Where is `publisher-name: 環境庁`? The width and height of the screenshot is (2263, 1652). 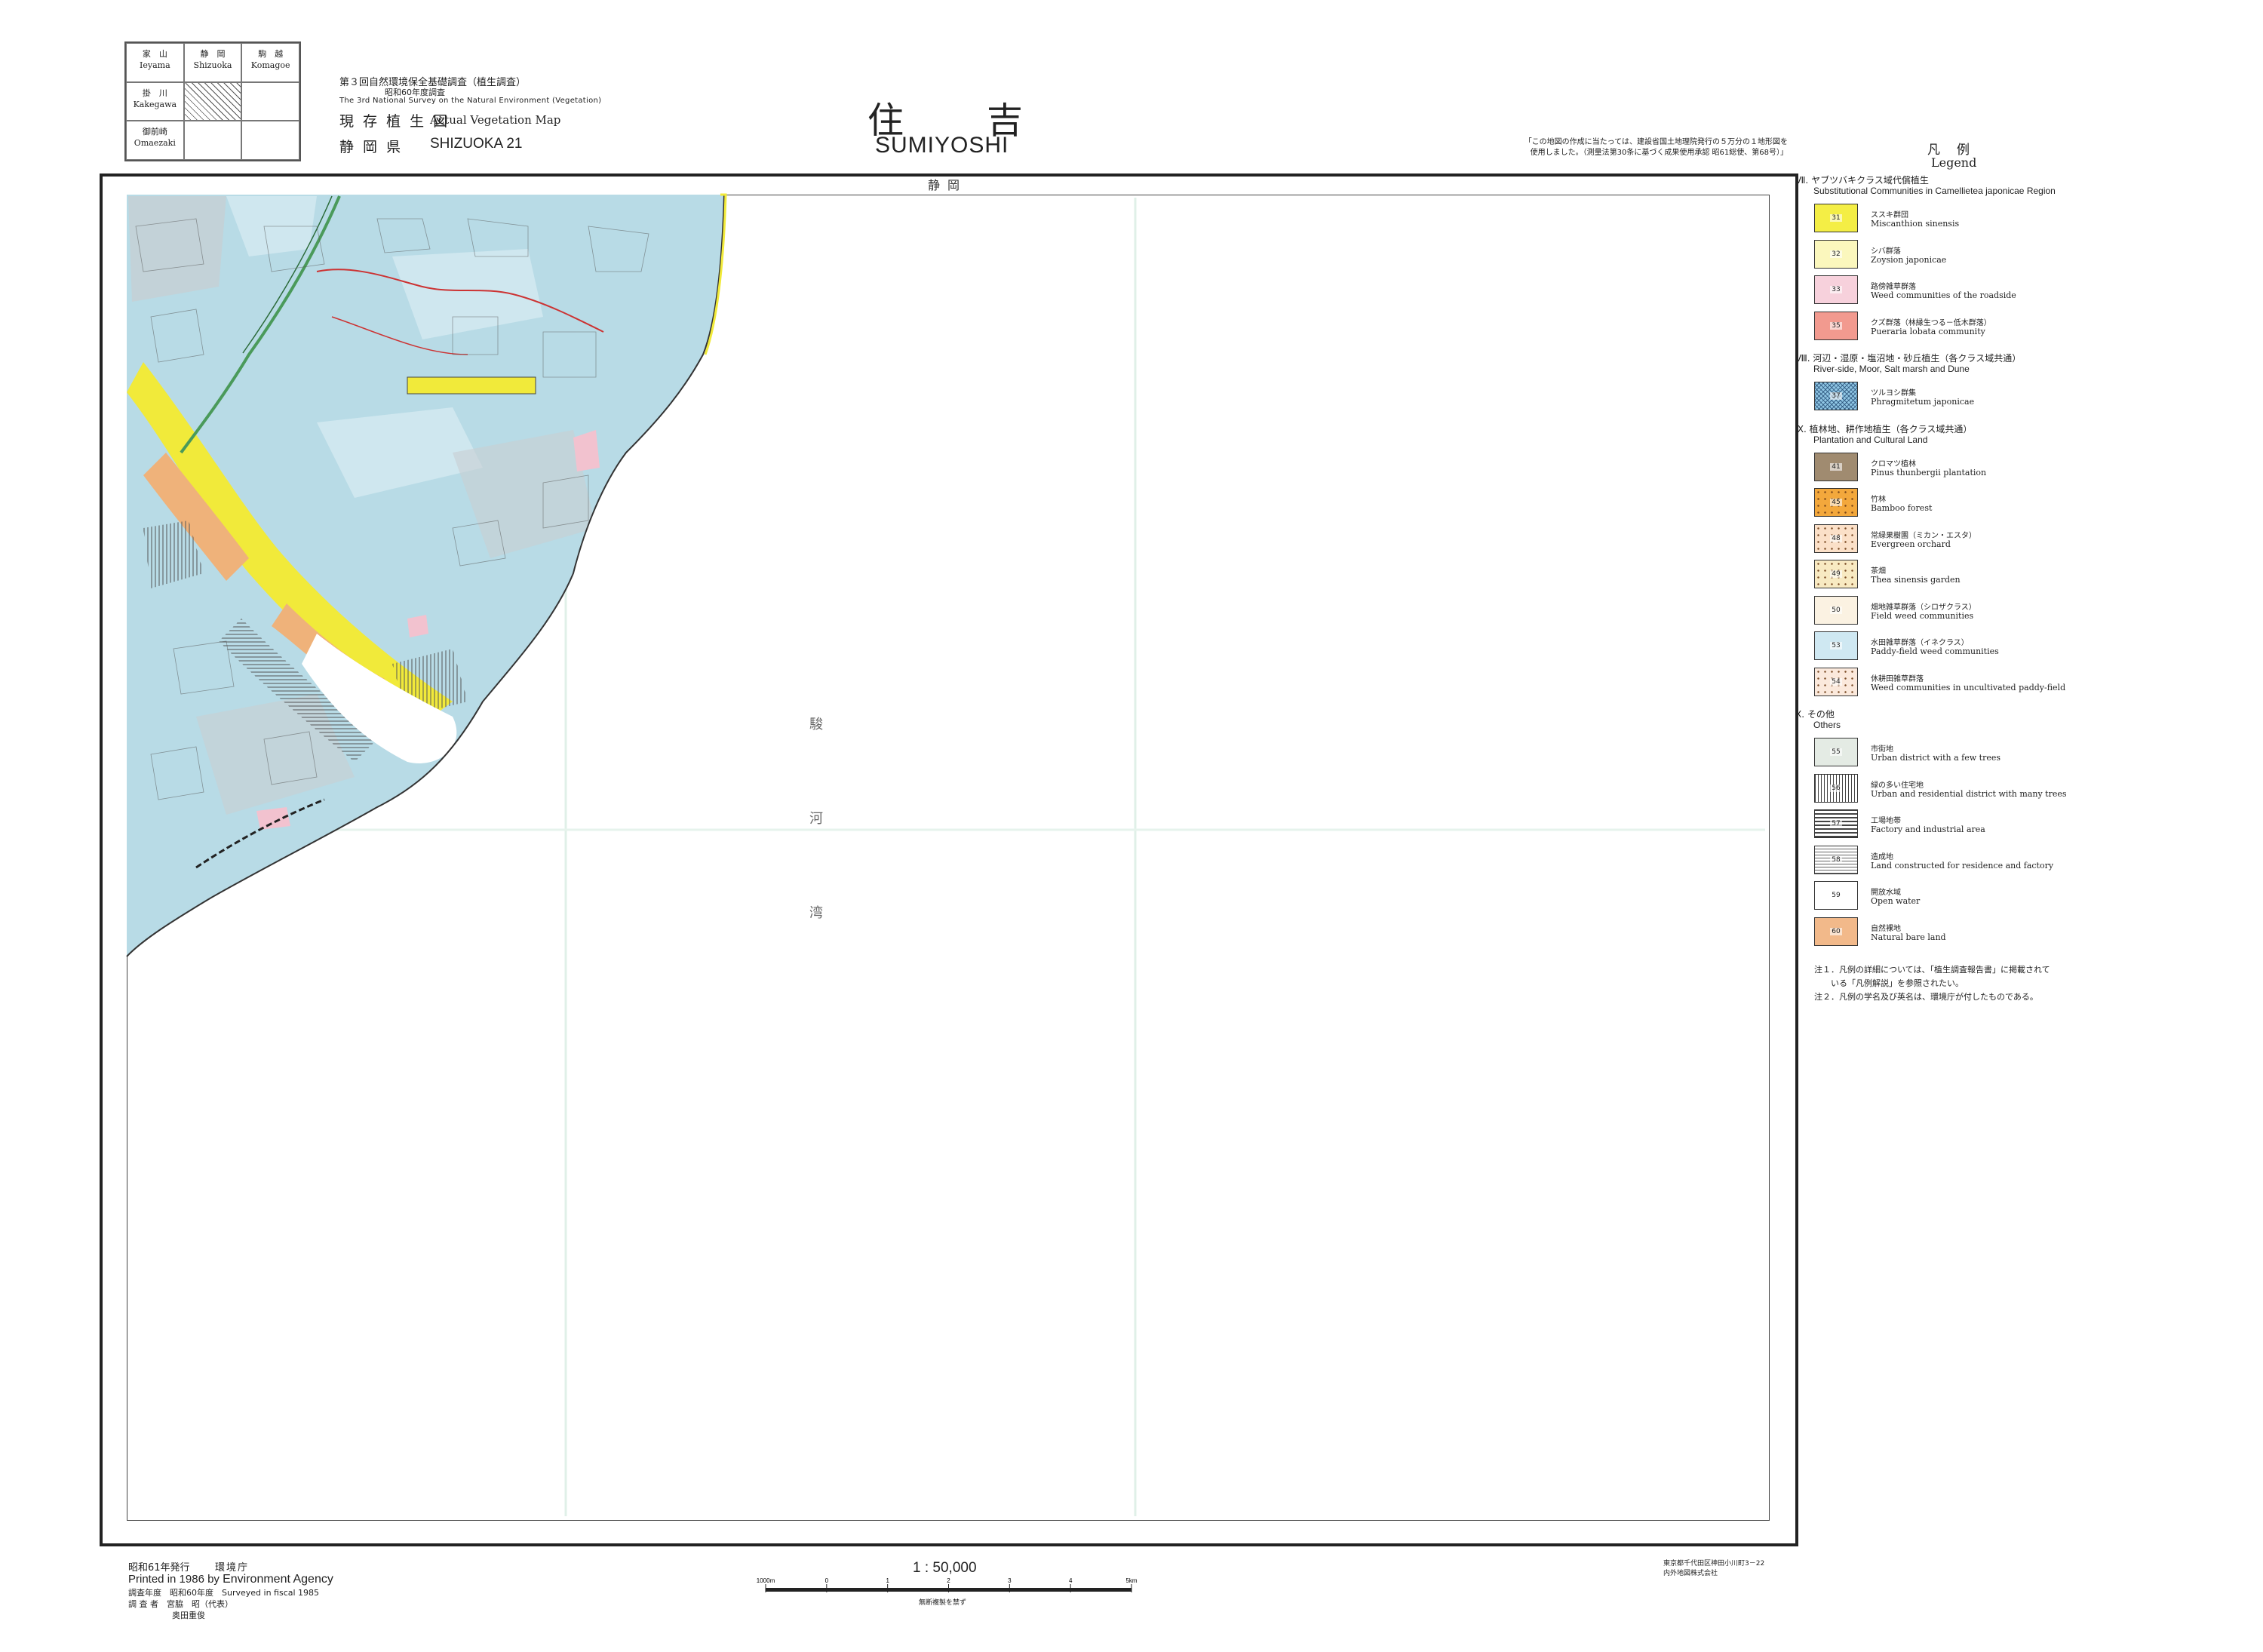
publisher-name: 環境庁 is located at coordinates (232, 1568).